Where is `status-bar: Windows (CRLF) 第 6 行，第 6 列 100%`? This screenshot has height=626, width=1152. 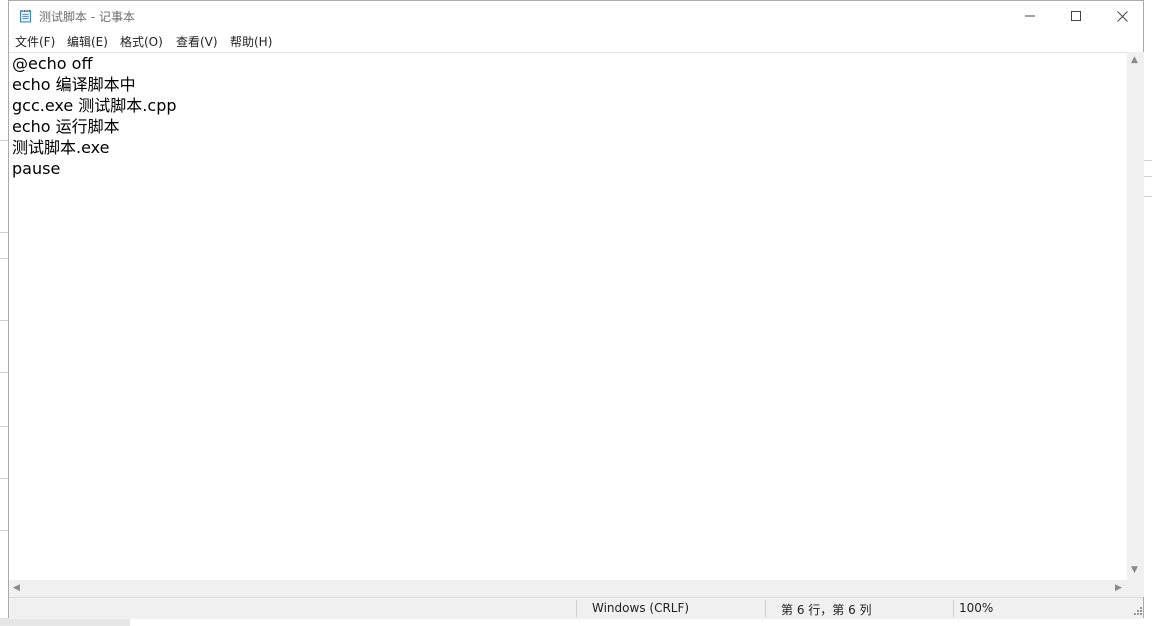
status-bar: Windows (CRLF) 第 6 行，第 6 列 100% is located at coordinates (576, 608).